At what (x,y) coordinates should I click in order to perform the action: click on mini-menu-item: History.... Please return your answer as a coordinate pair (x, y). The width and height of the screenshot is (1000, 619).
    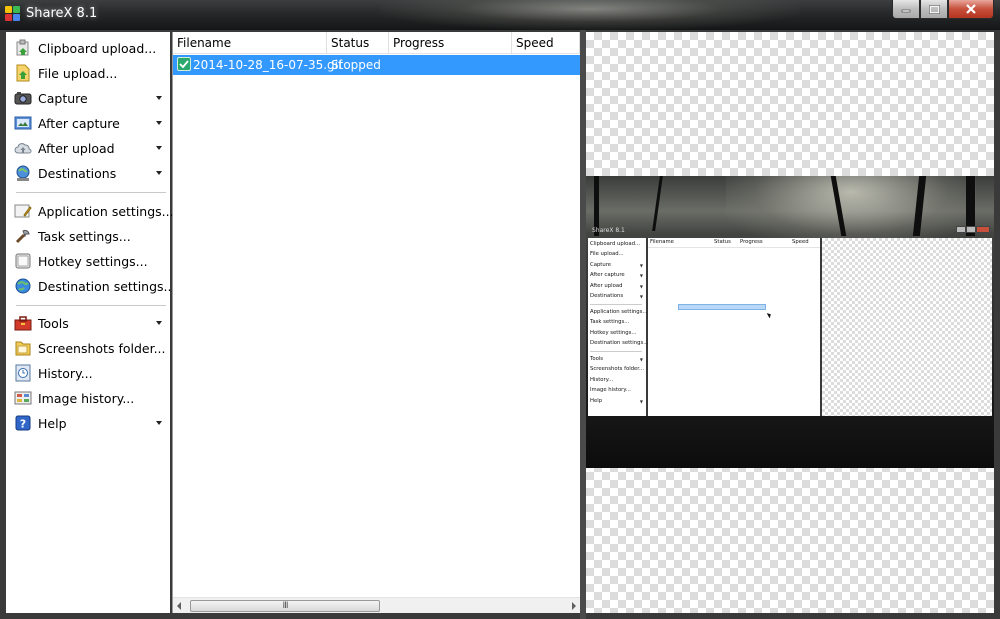
    Looking at the image, I should click on (602, 380).